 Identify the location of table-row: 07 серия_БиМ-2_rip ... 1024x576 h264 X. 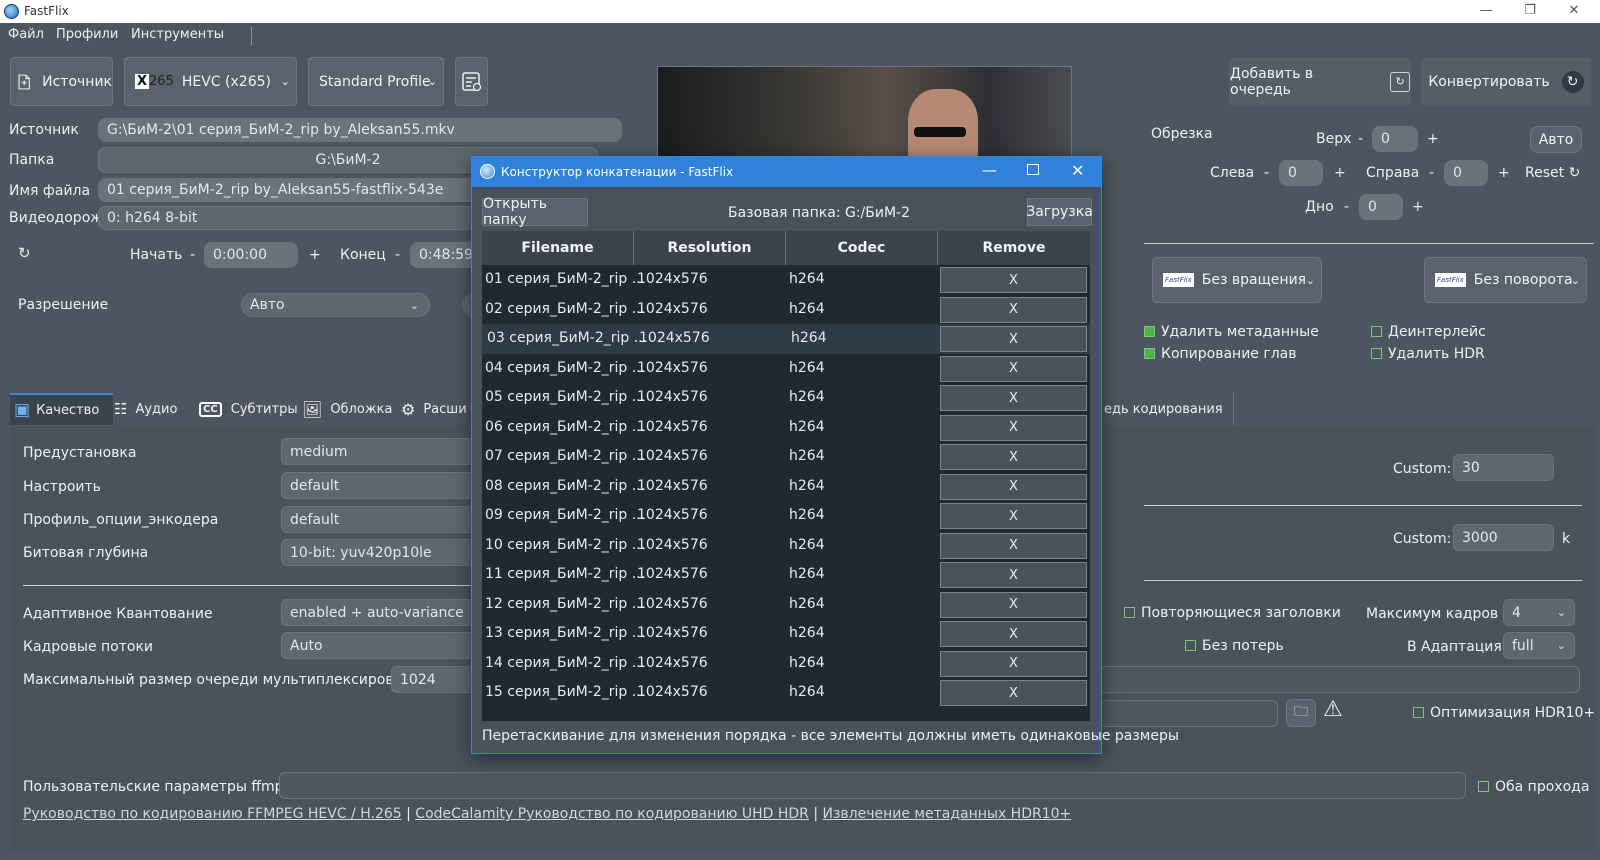
(786, 457).